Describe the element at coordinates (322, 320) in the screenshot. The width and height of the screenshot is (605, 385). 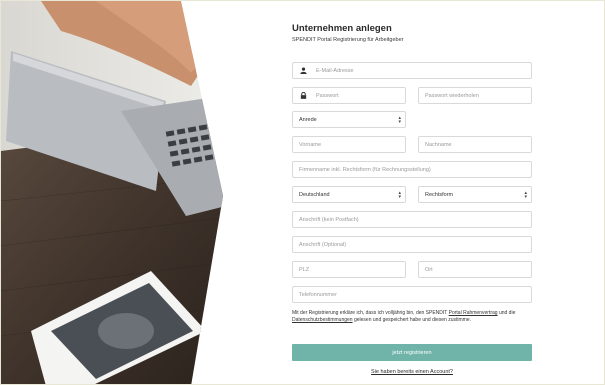
I see `privacy-policy-link: Datenschutzbestimmungen` at that location.